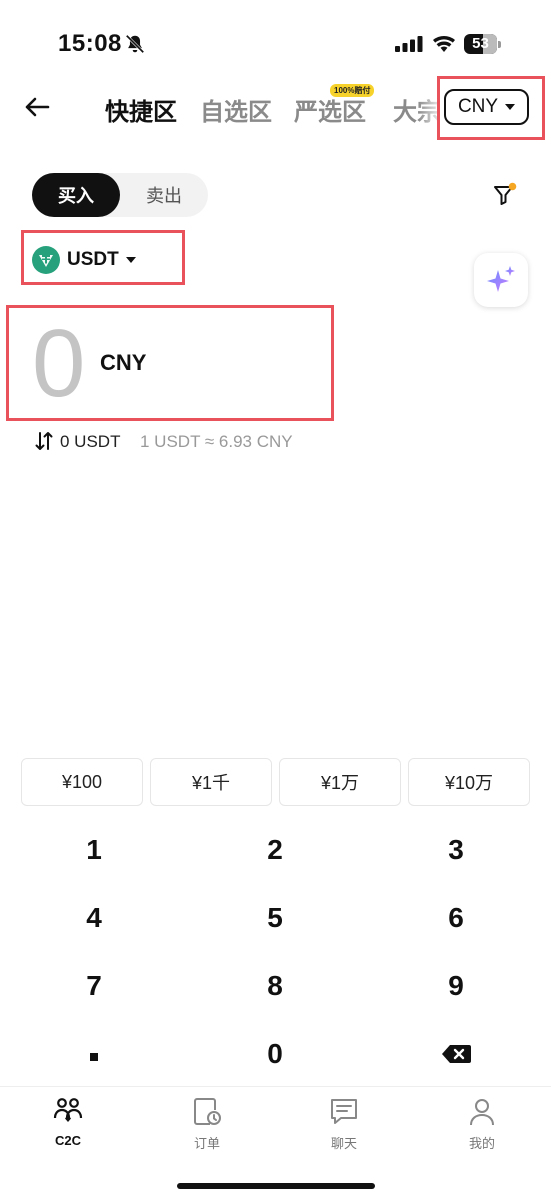  I want to click on key-7: 7, so click(94, 986).